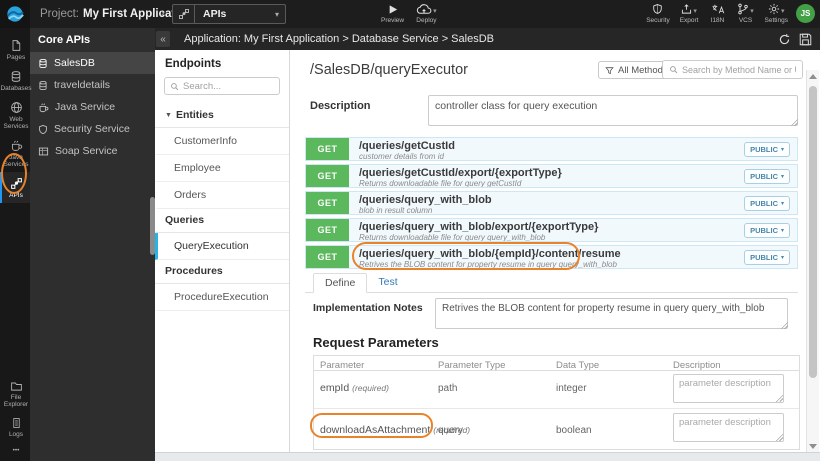  I want to click on rail-item-apis: APIs, so click(15, 187).